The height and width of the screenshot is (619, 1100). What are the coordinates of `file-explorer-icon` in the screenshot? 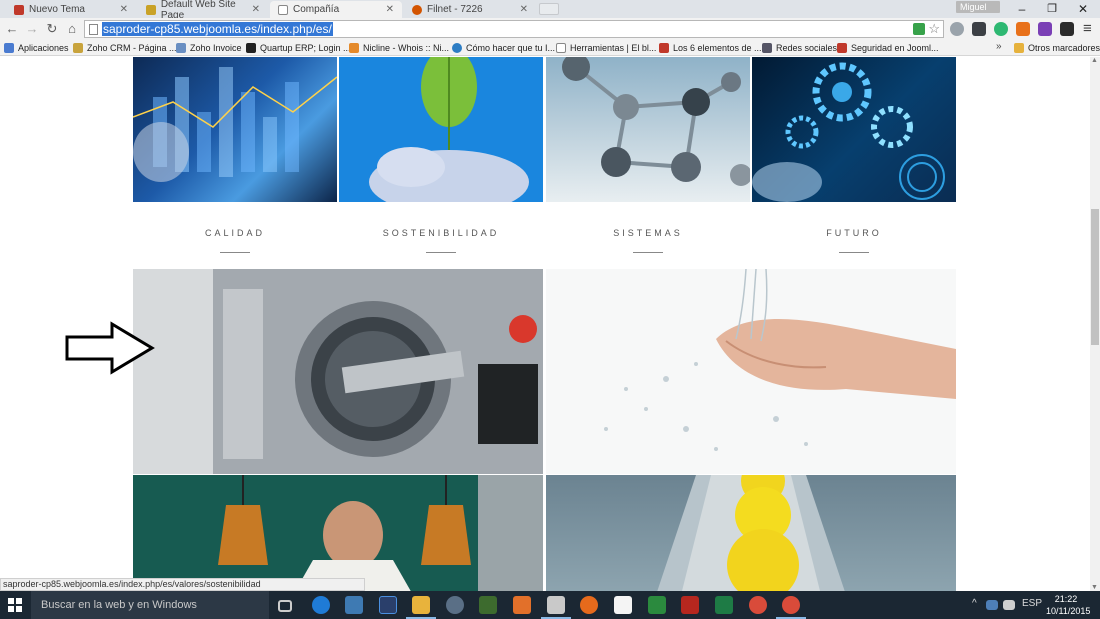 It's located at (421, 607).